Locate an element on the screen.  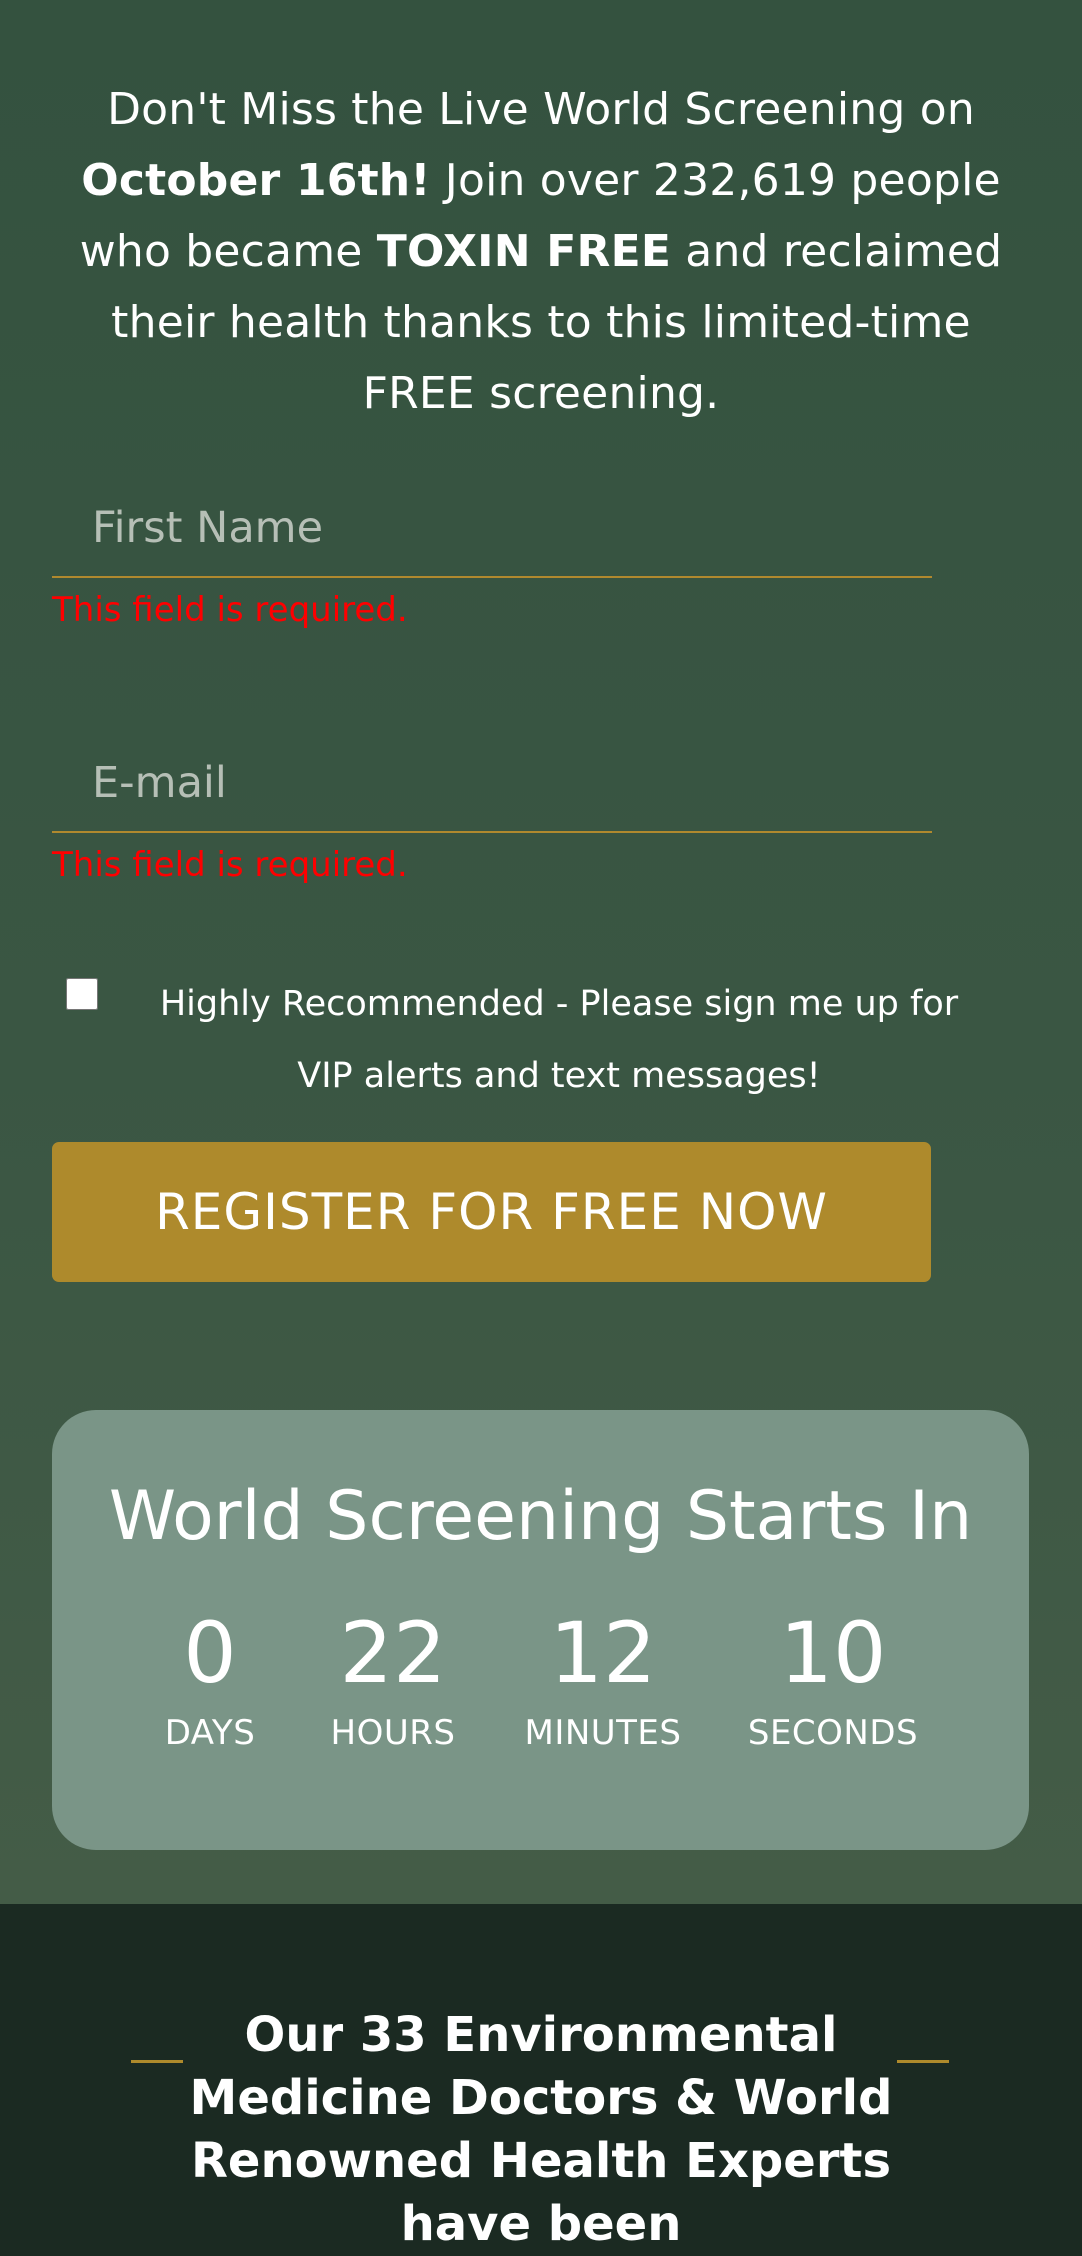
first-name-input is located at coordinates (492, 528).